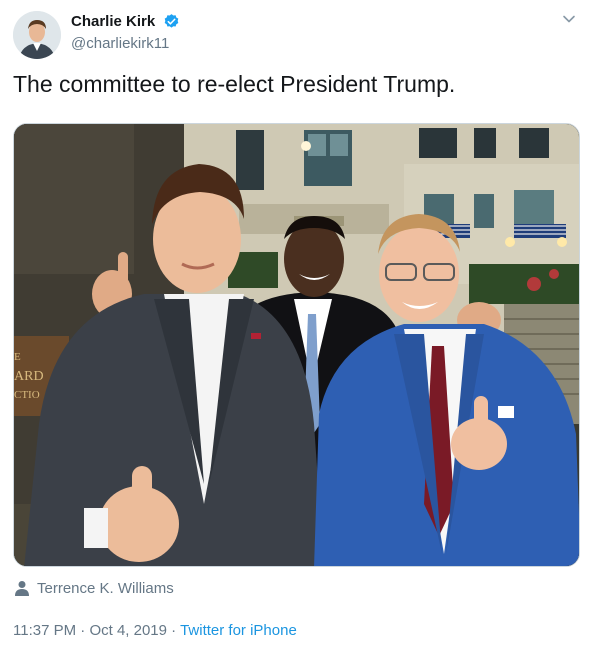  What do you see at coordinates (113, 21) in the screenshot?
I see `display-name: Charlie Kirk` at bounding box center [113, 21].